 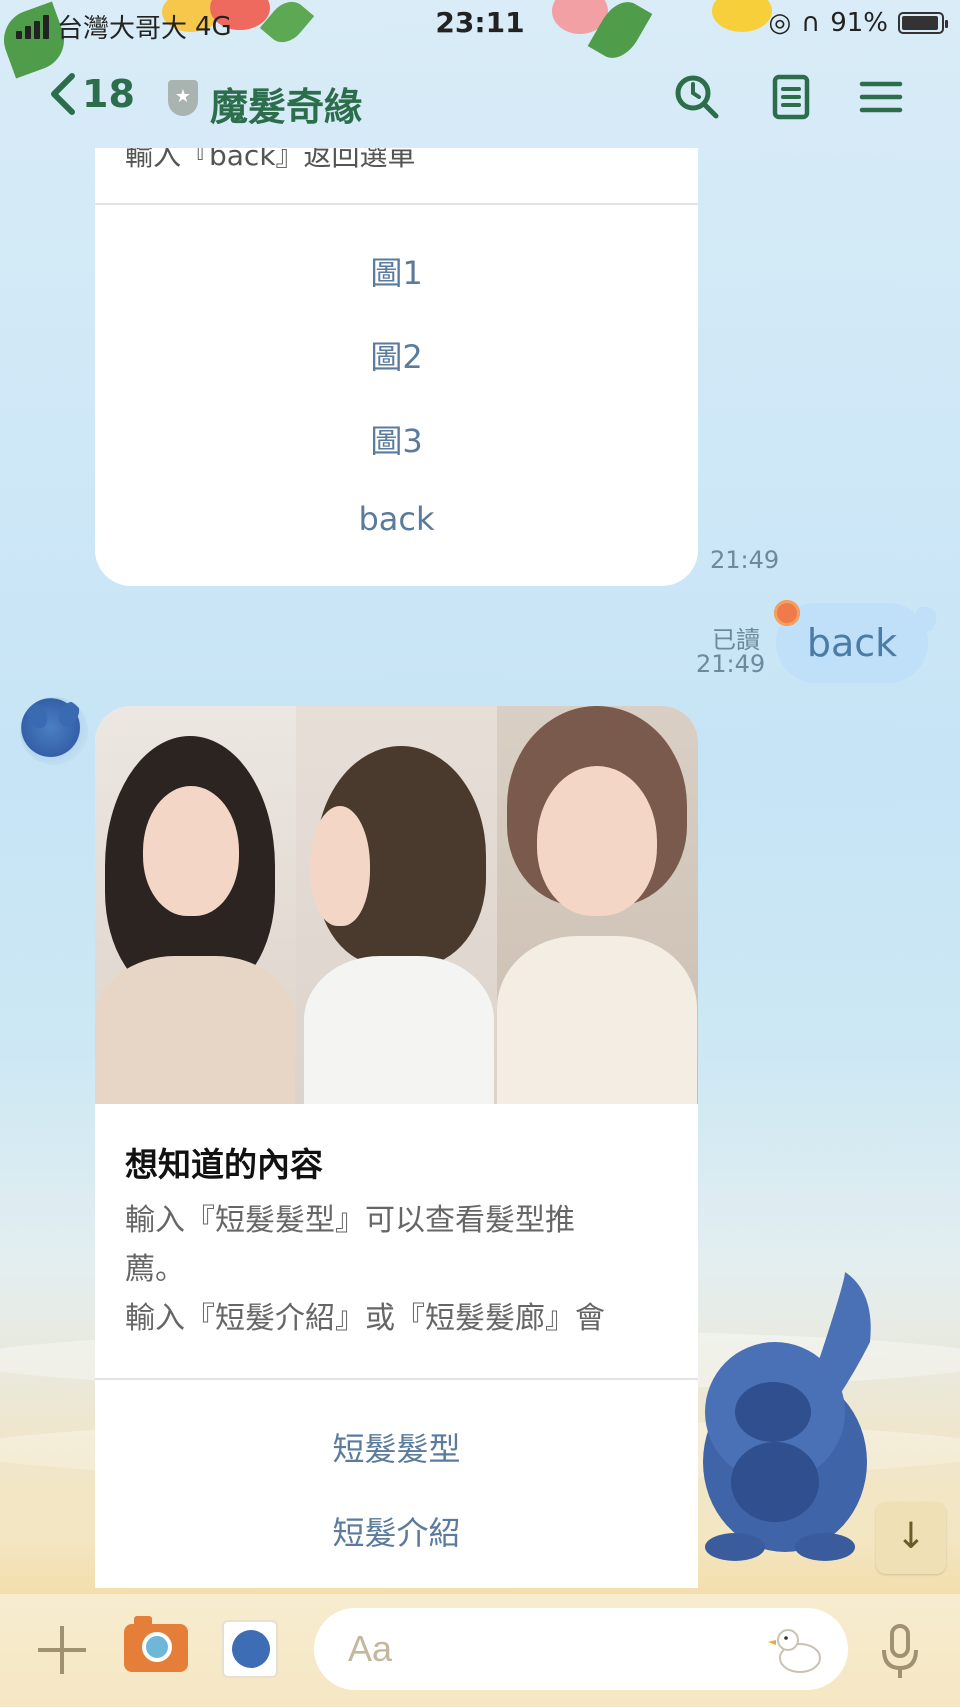 I want to click on message-input, so click(x=538, y=1649).